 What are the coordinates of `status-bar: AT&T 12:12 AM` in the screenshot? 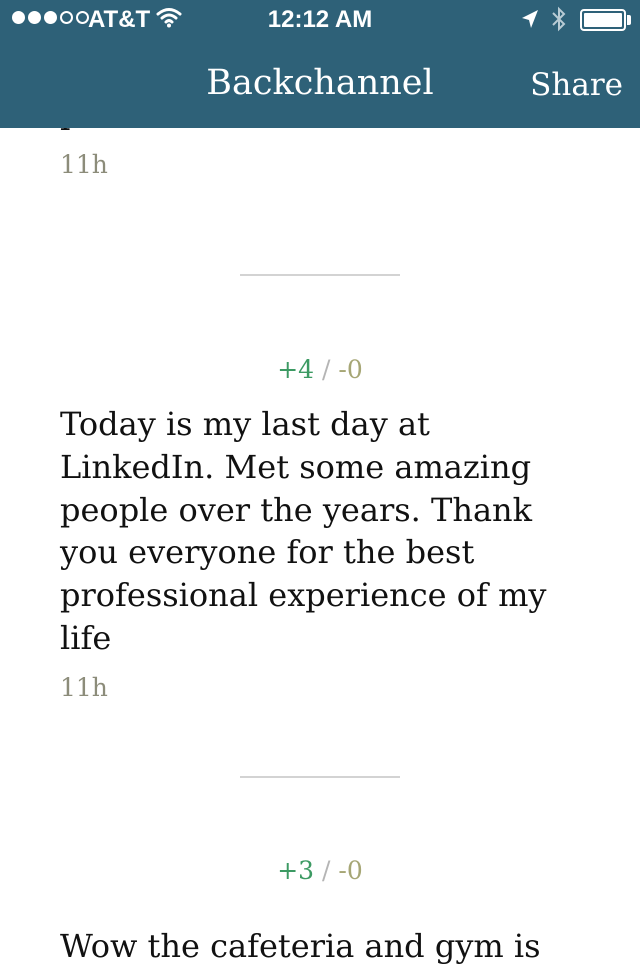 It's located at (320, 20).